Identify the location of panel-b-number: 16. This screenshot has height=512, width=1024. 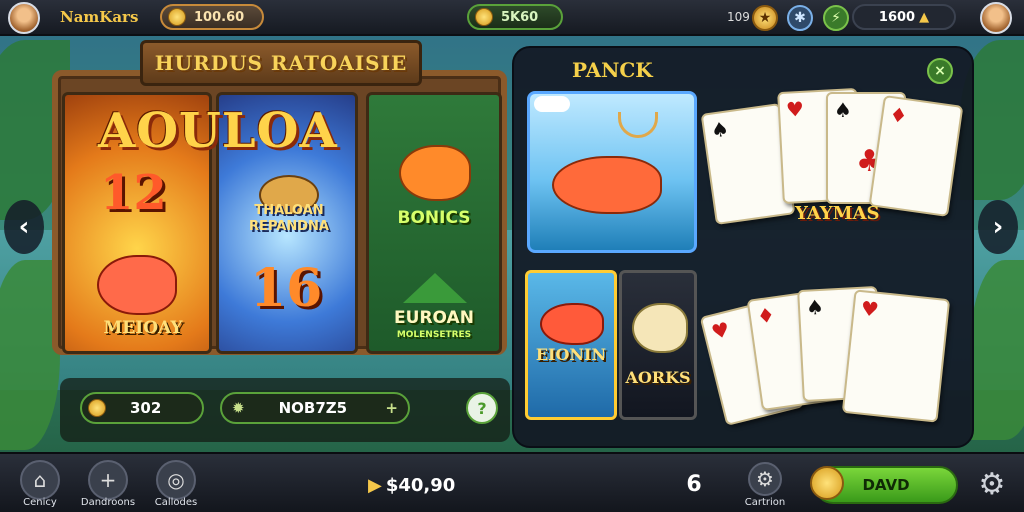
(286, 288).